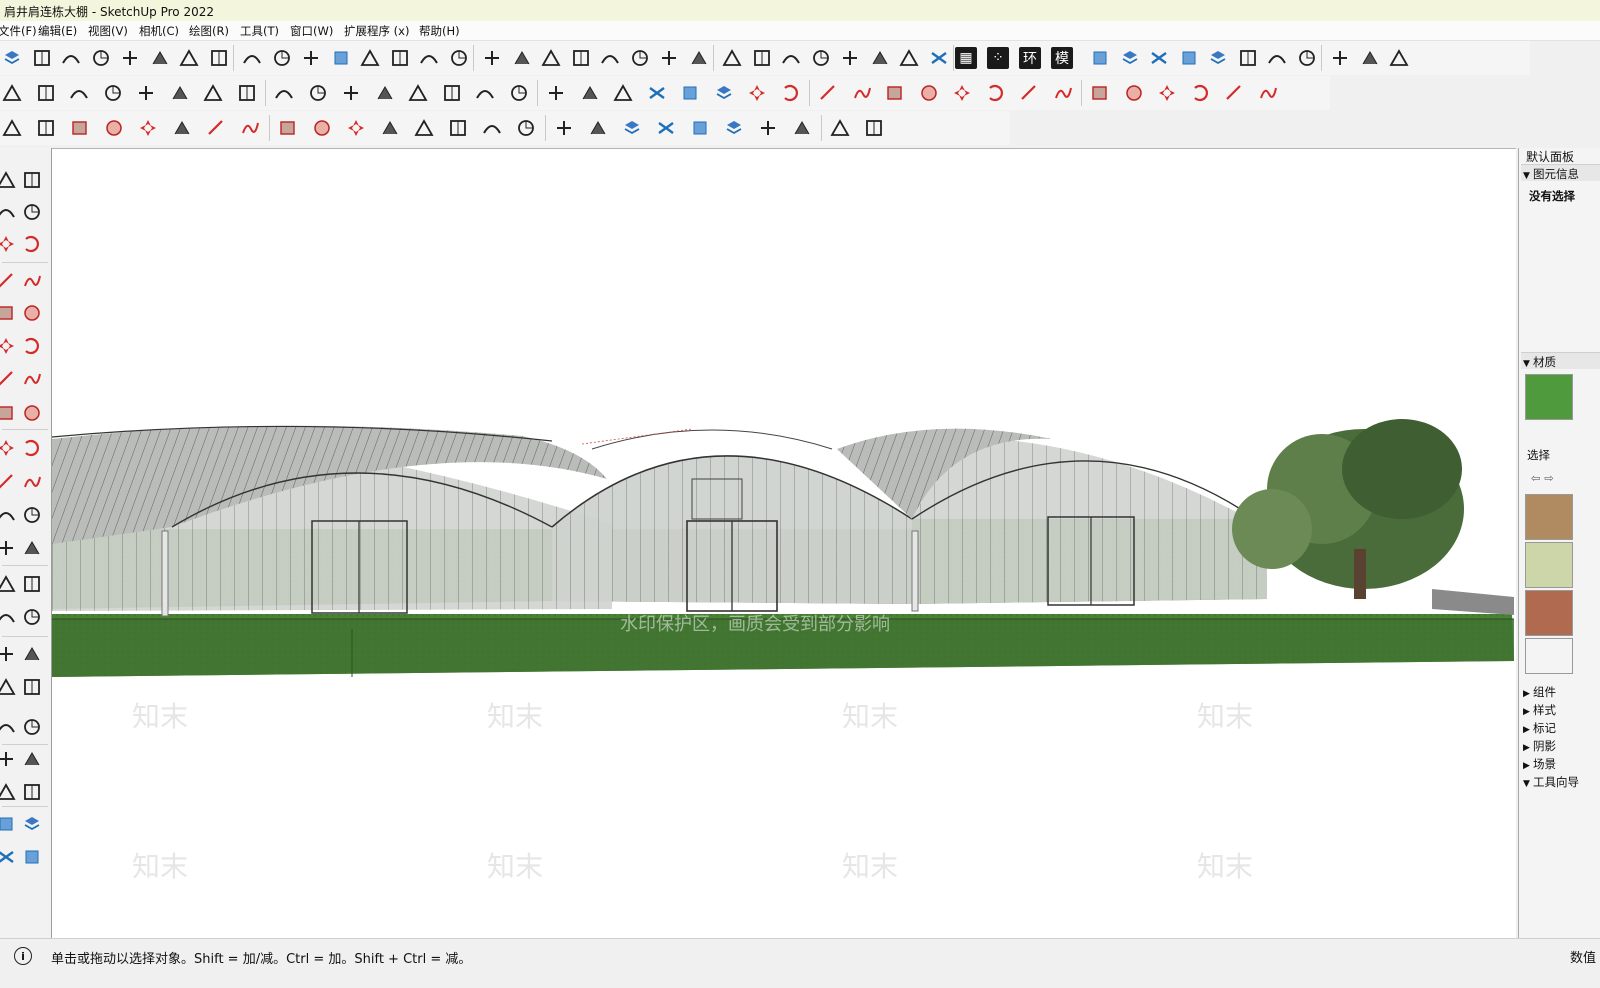 The width and height of the screenshot is (1600, 988). What do you see at coordinates (32, 687) in the screenshot?
I see `zoom-window-icon` at bounding box center [32, 687].